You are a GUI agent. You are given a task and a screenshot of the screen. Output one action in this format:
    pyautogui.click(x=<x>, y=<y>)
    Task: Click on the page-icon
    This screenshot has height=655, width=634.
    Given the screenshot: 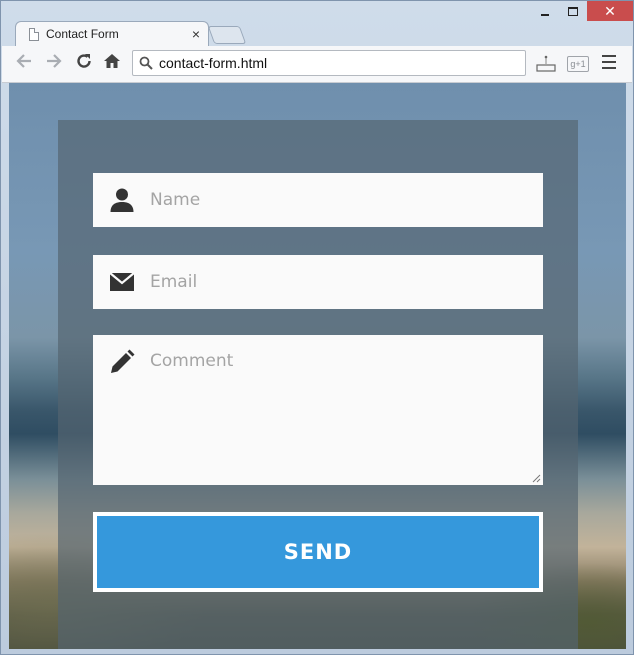 What is the action you would take?
    pyautogui.click(x=34, y=34)
    